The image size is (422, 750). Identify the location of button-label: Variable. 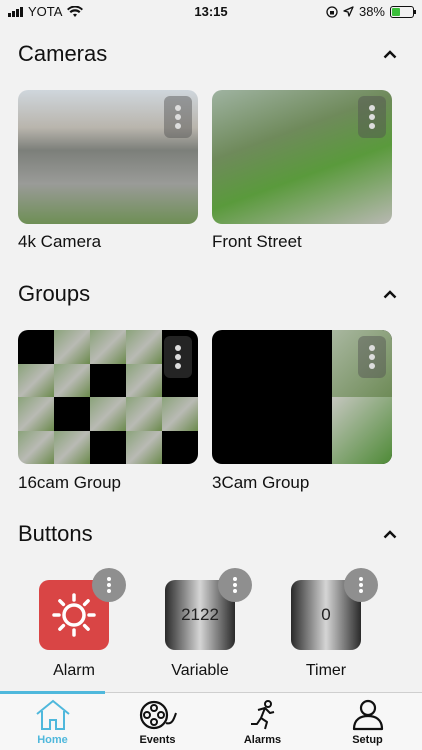
(200, 670).